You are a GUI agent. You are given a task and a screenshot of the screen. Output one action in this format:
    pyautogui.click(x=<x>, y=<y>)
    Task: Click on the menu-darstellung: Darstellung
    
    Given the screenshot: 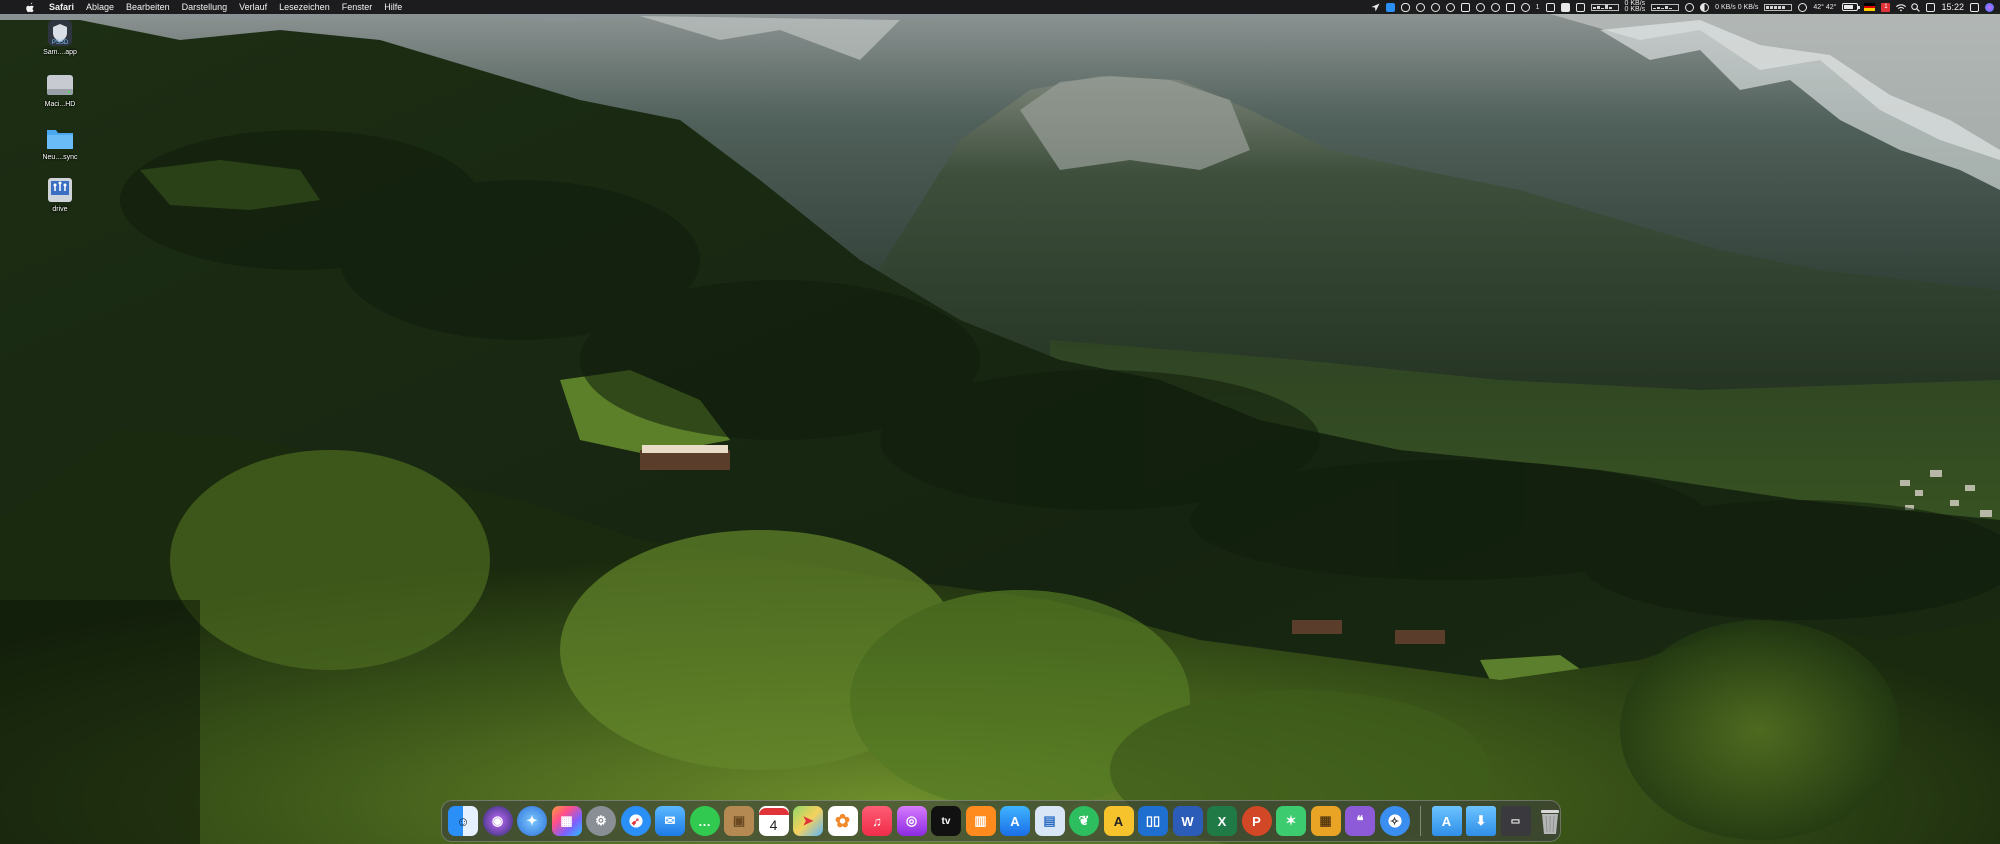 What is the action you would take?
    pyautogui.click(x=205, y=7)
    